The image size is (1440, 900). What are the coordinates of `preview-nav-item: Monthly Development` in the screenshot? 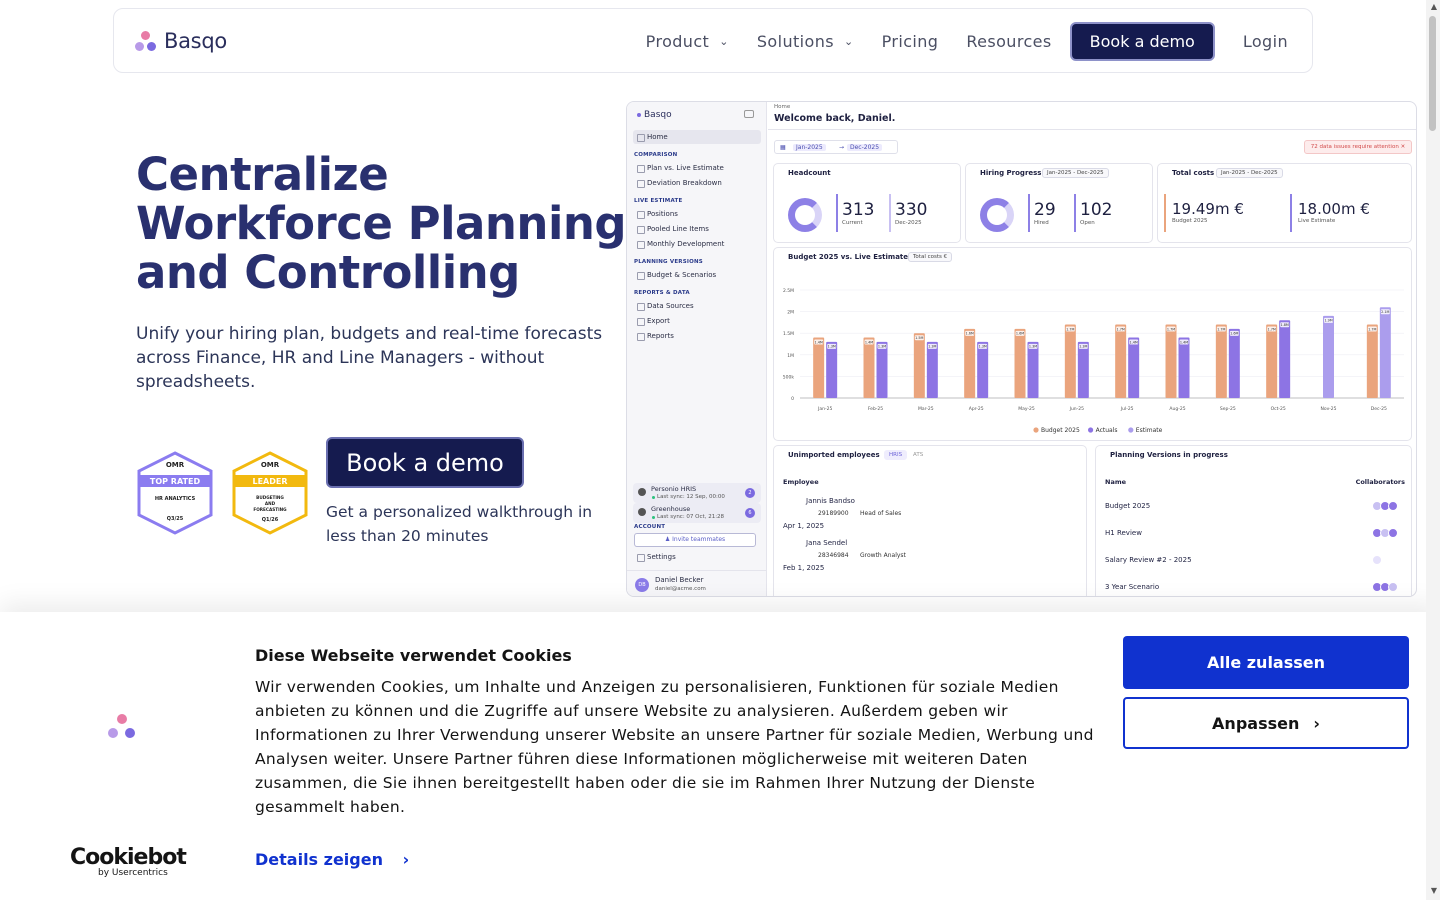 It's located at (697, 244).